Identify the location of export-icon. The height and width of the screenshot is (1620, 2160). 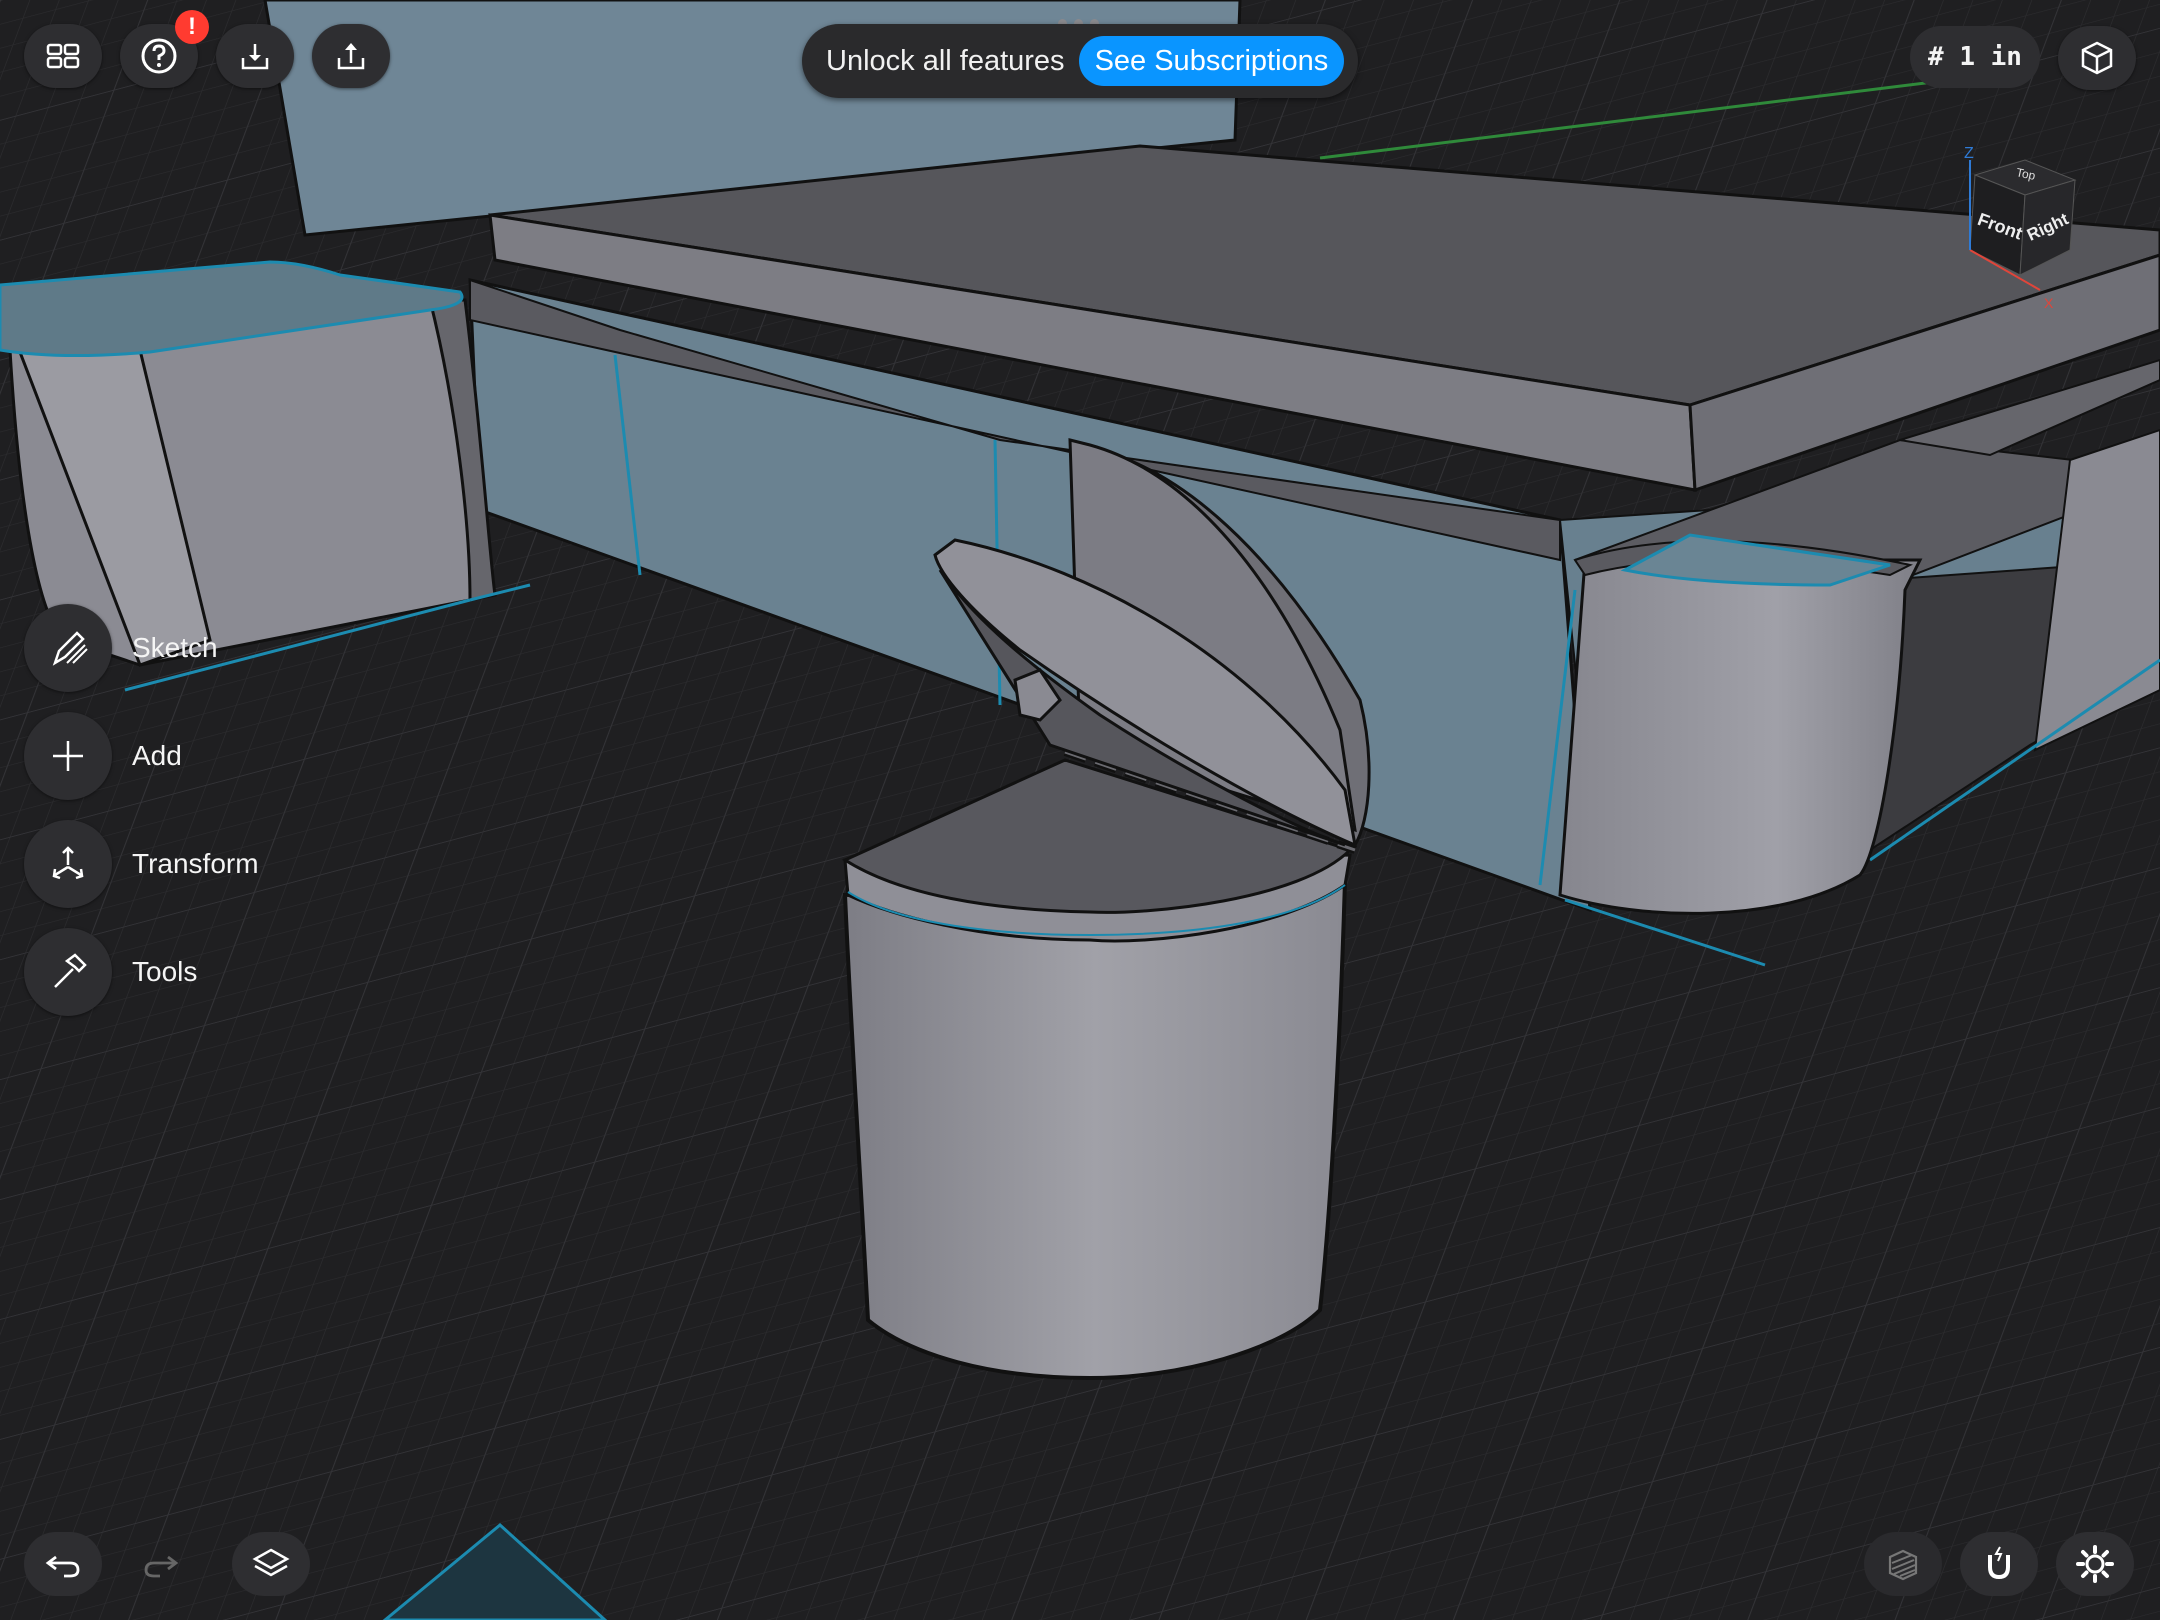
(351, 56).